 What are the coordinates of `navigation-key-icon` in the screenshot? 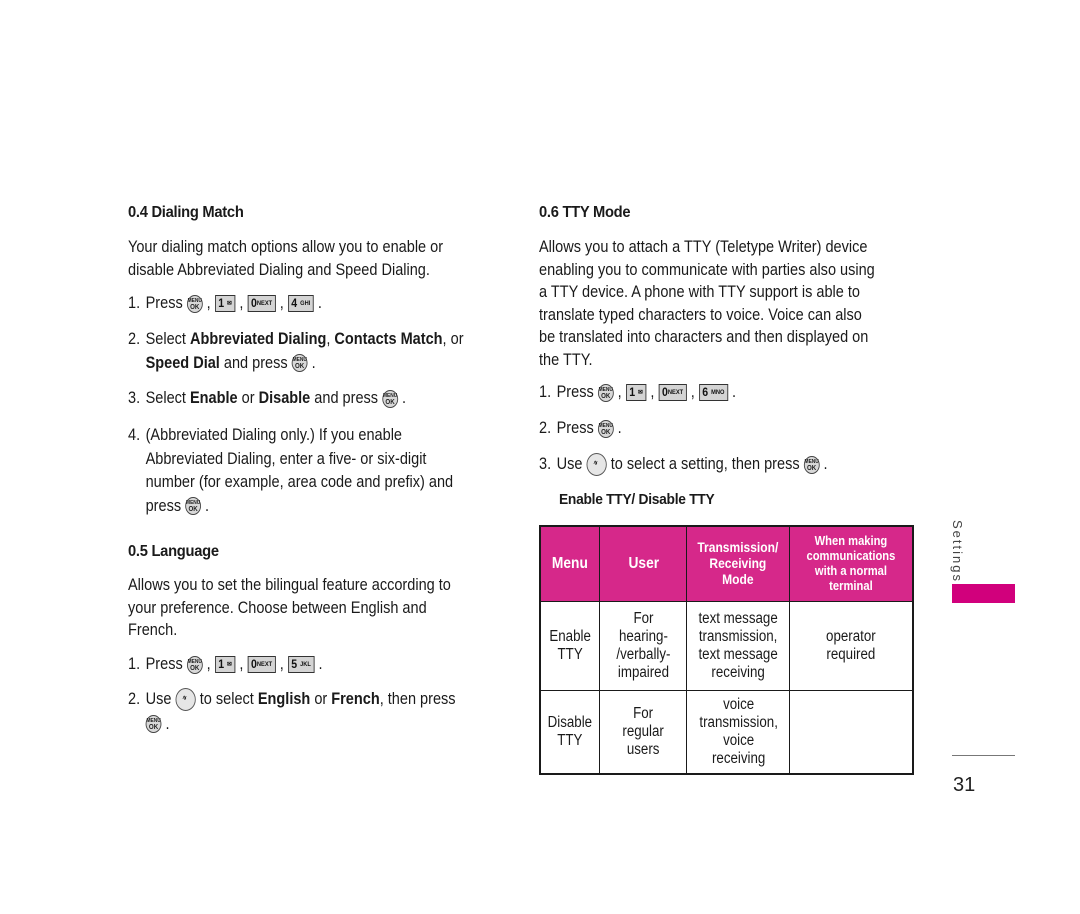 It's located at (596, 464).